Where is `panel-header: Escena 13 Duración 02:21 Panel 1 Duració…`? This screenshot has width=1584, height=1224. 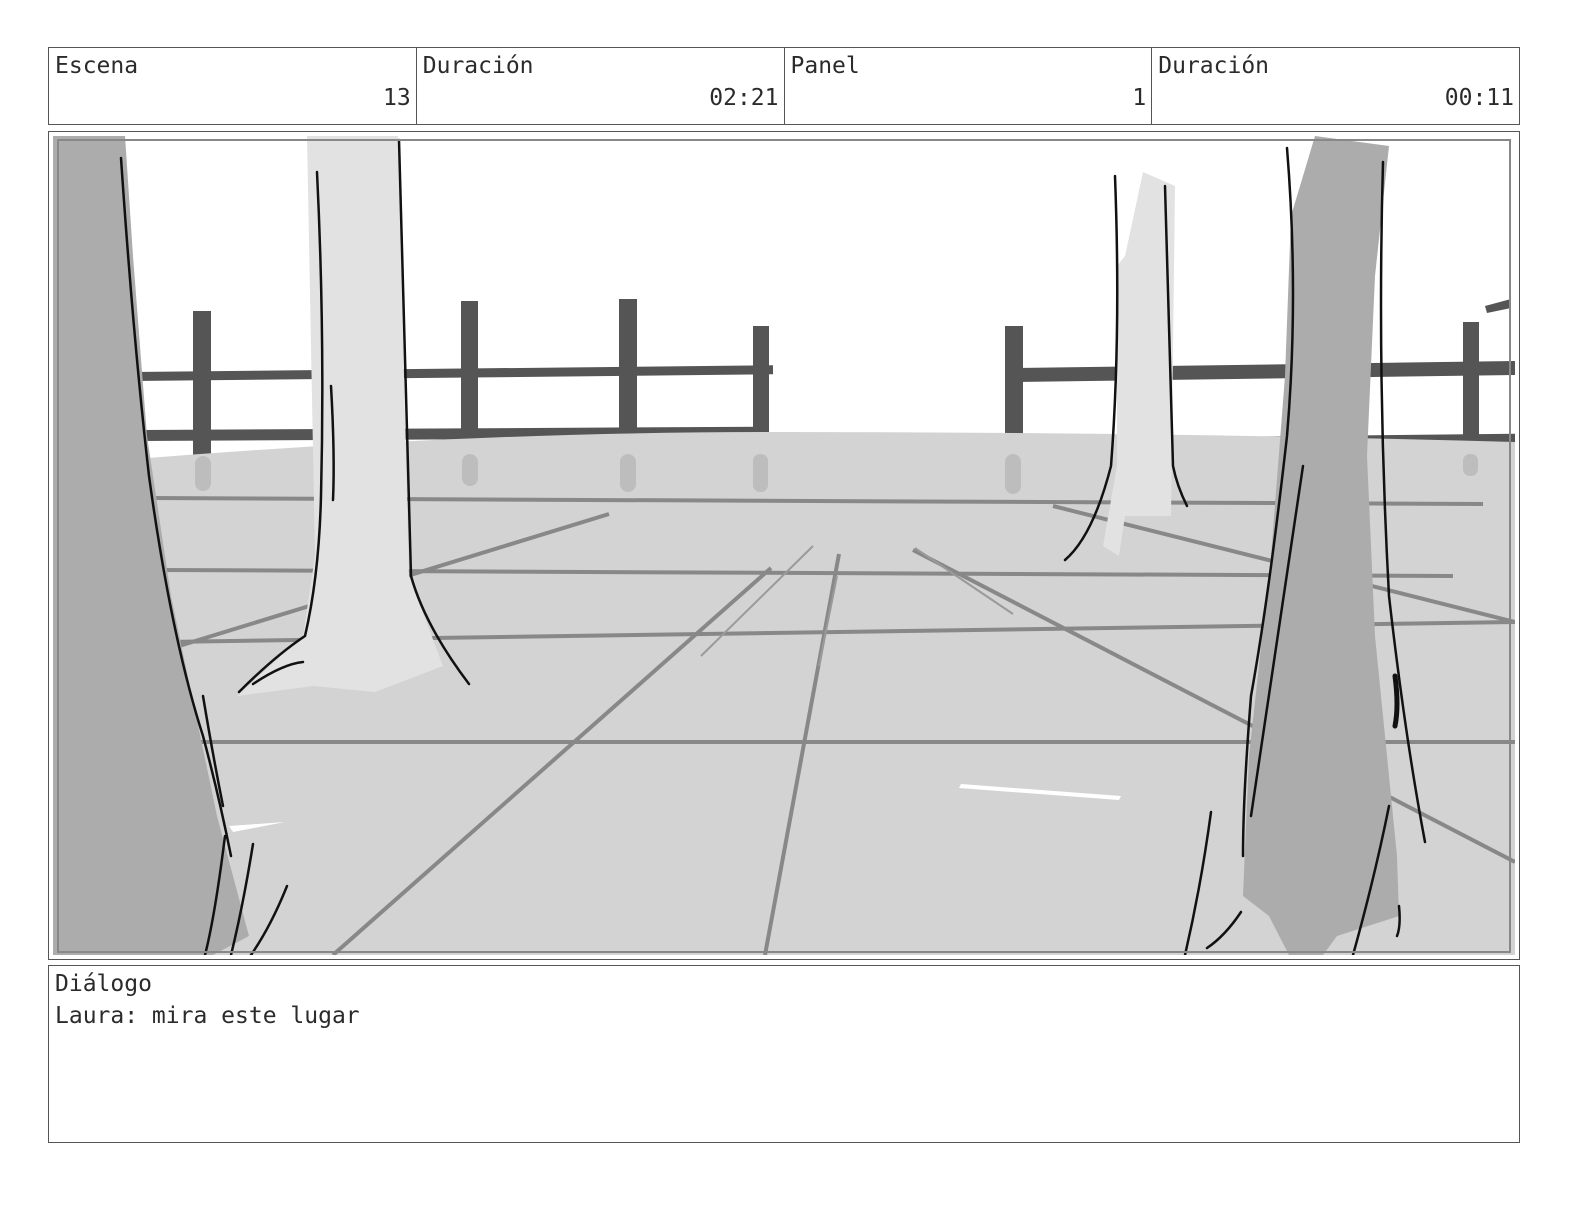
panel-header: Escena 13 Duración 02:21 Panel 1 Duració… is located at coordinates (784, 86).